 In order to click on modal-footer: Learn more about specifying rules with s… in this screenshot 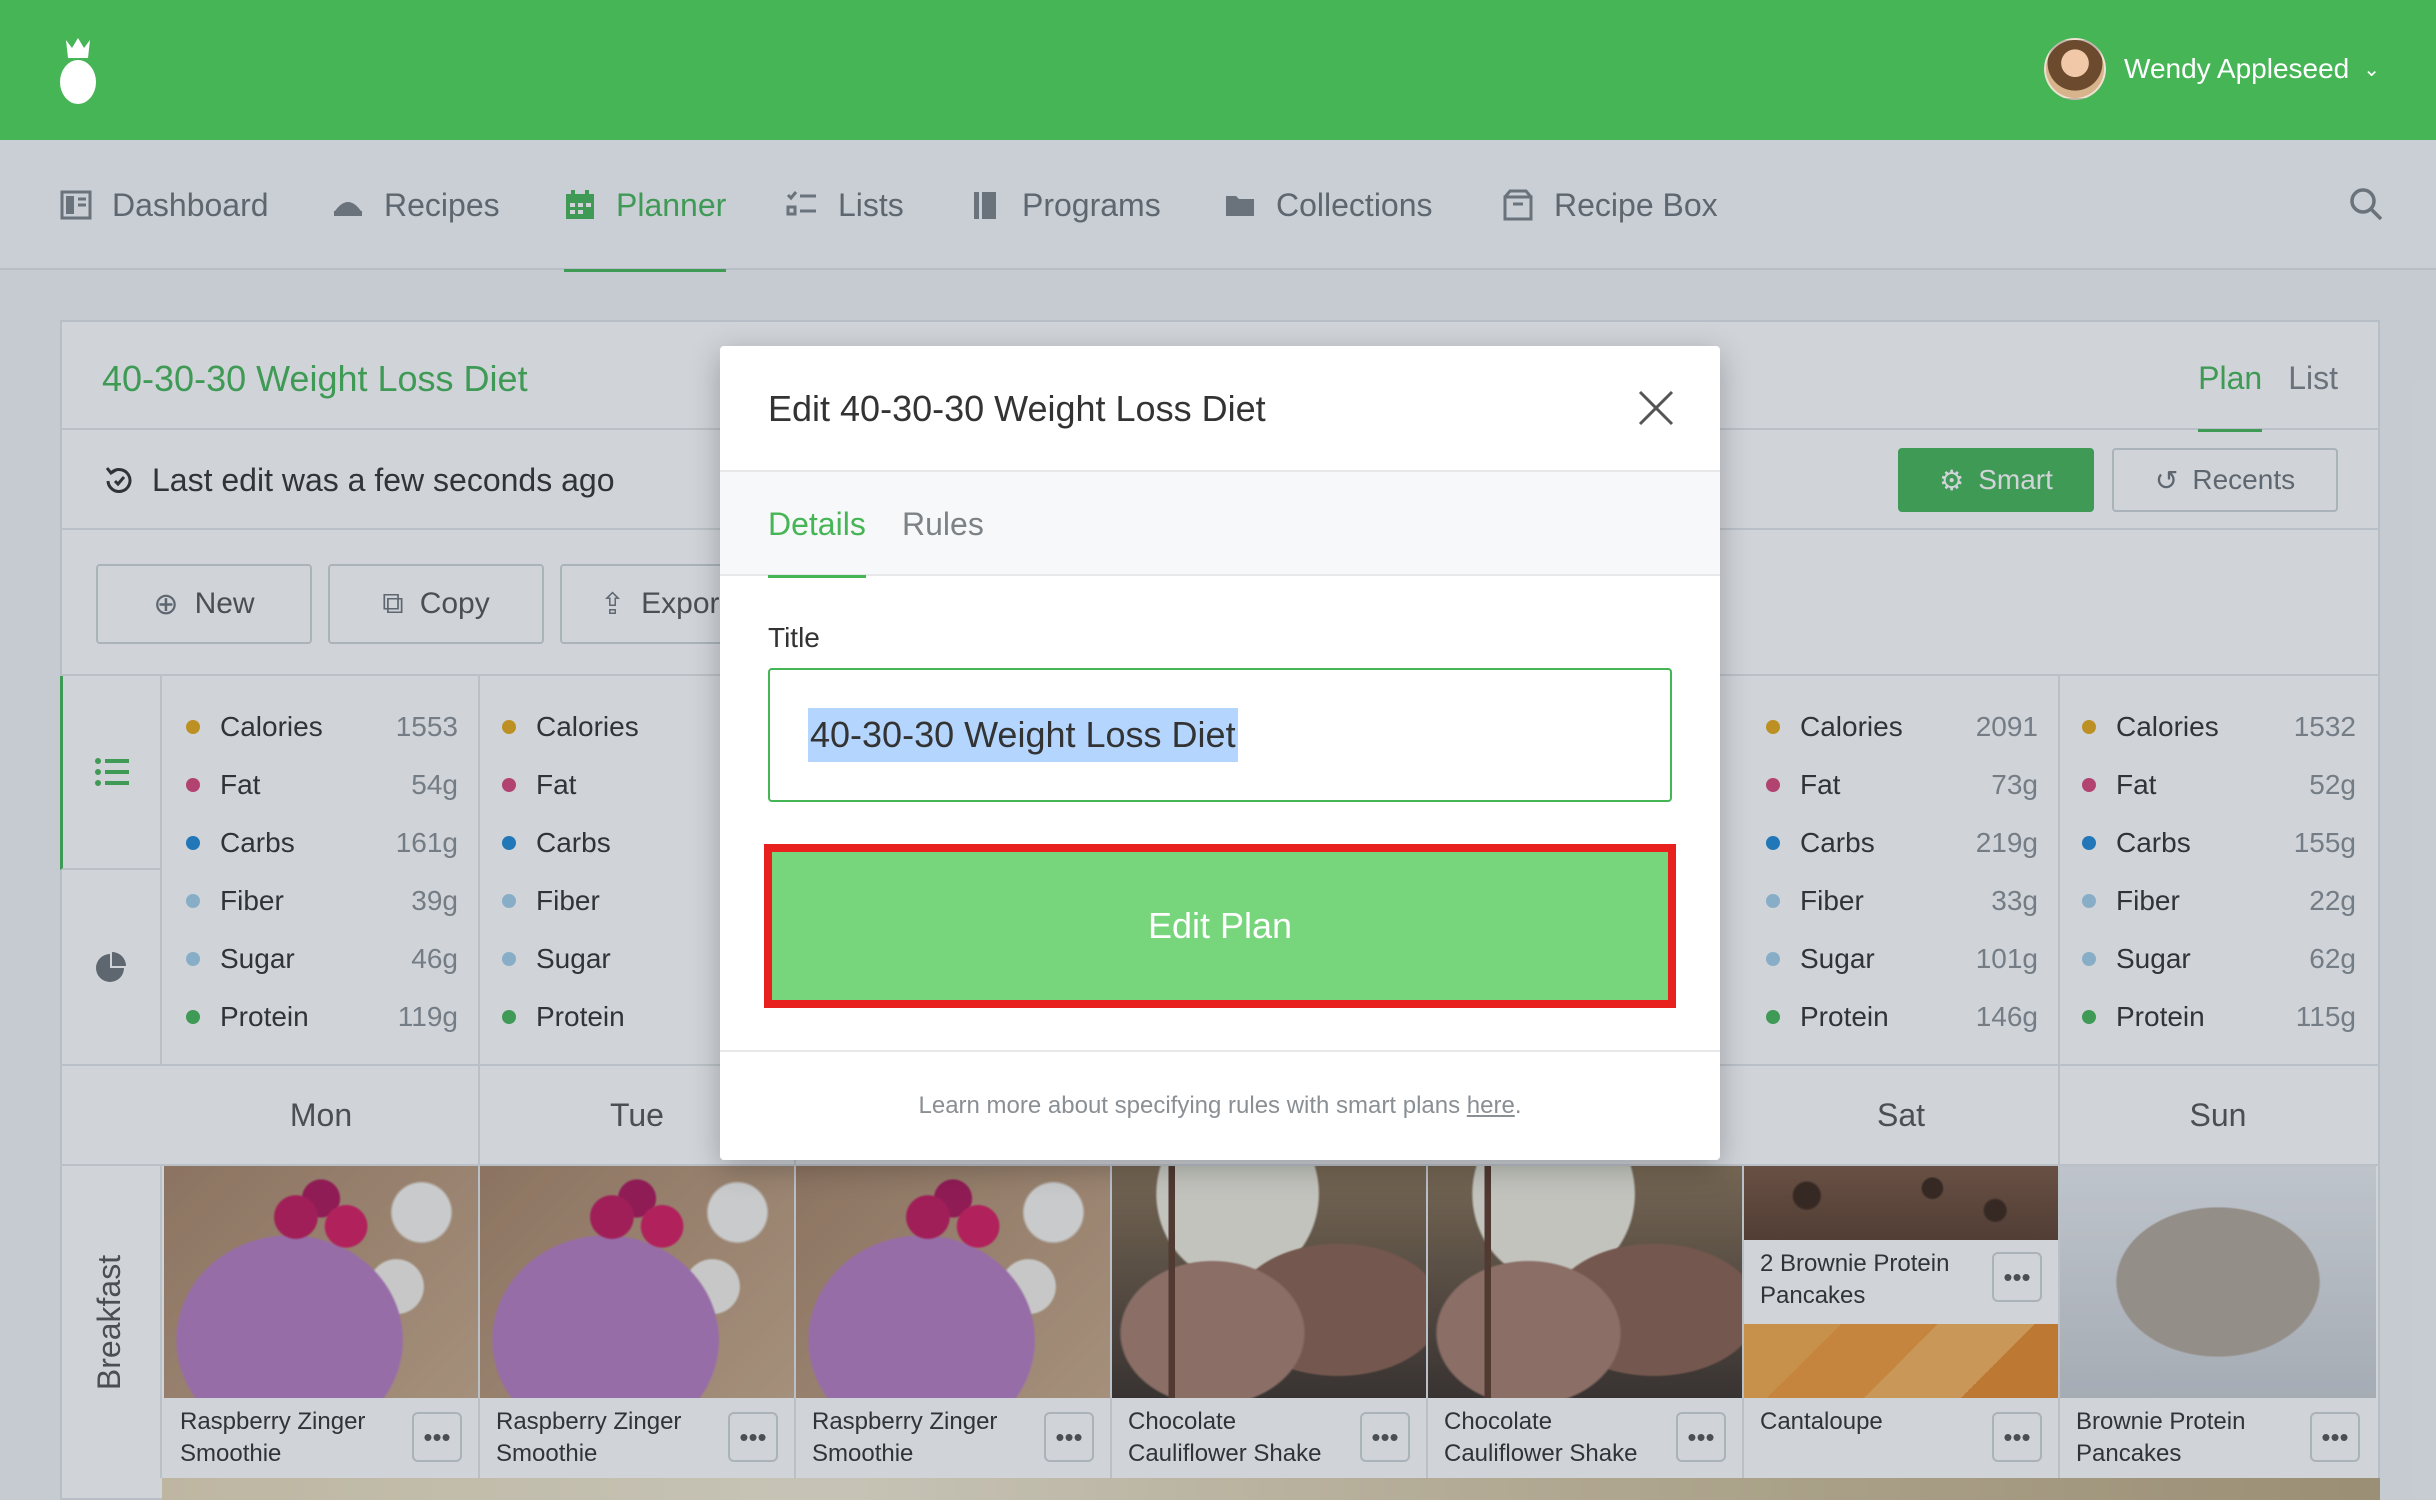, I will do `click(1220, 1105)`.